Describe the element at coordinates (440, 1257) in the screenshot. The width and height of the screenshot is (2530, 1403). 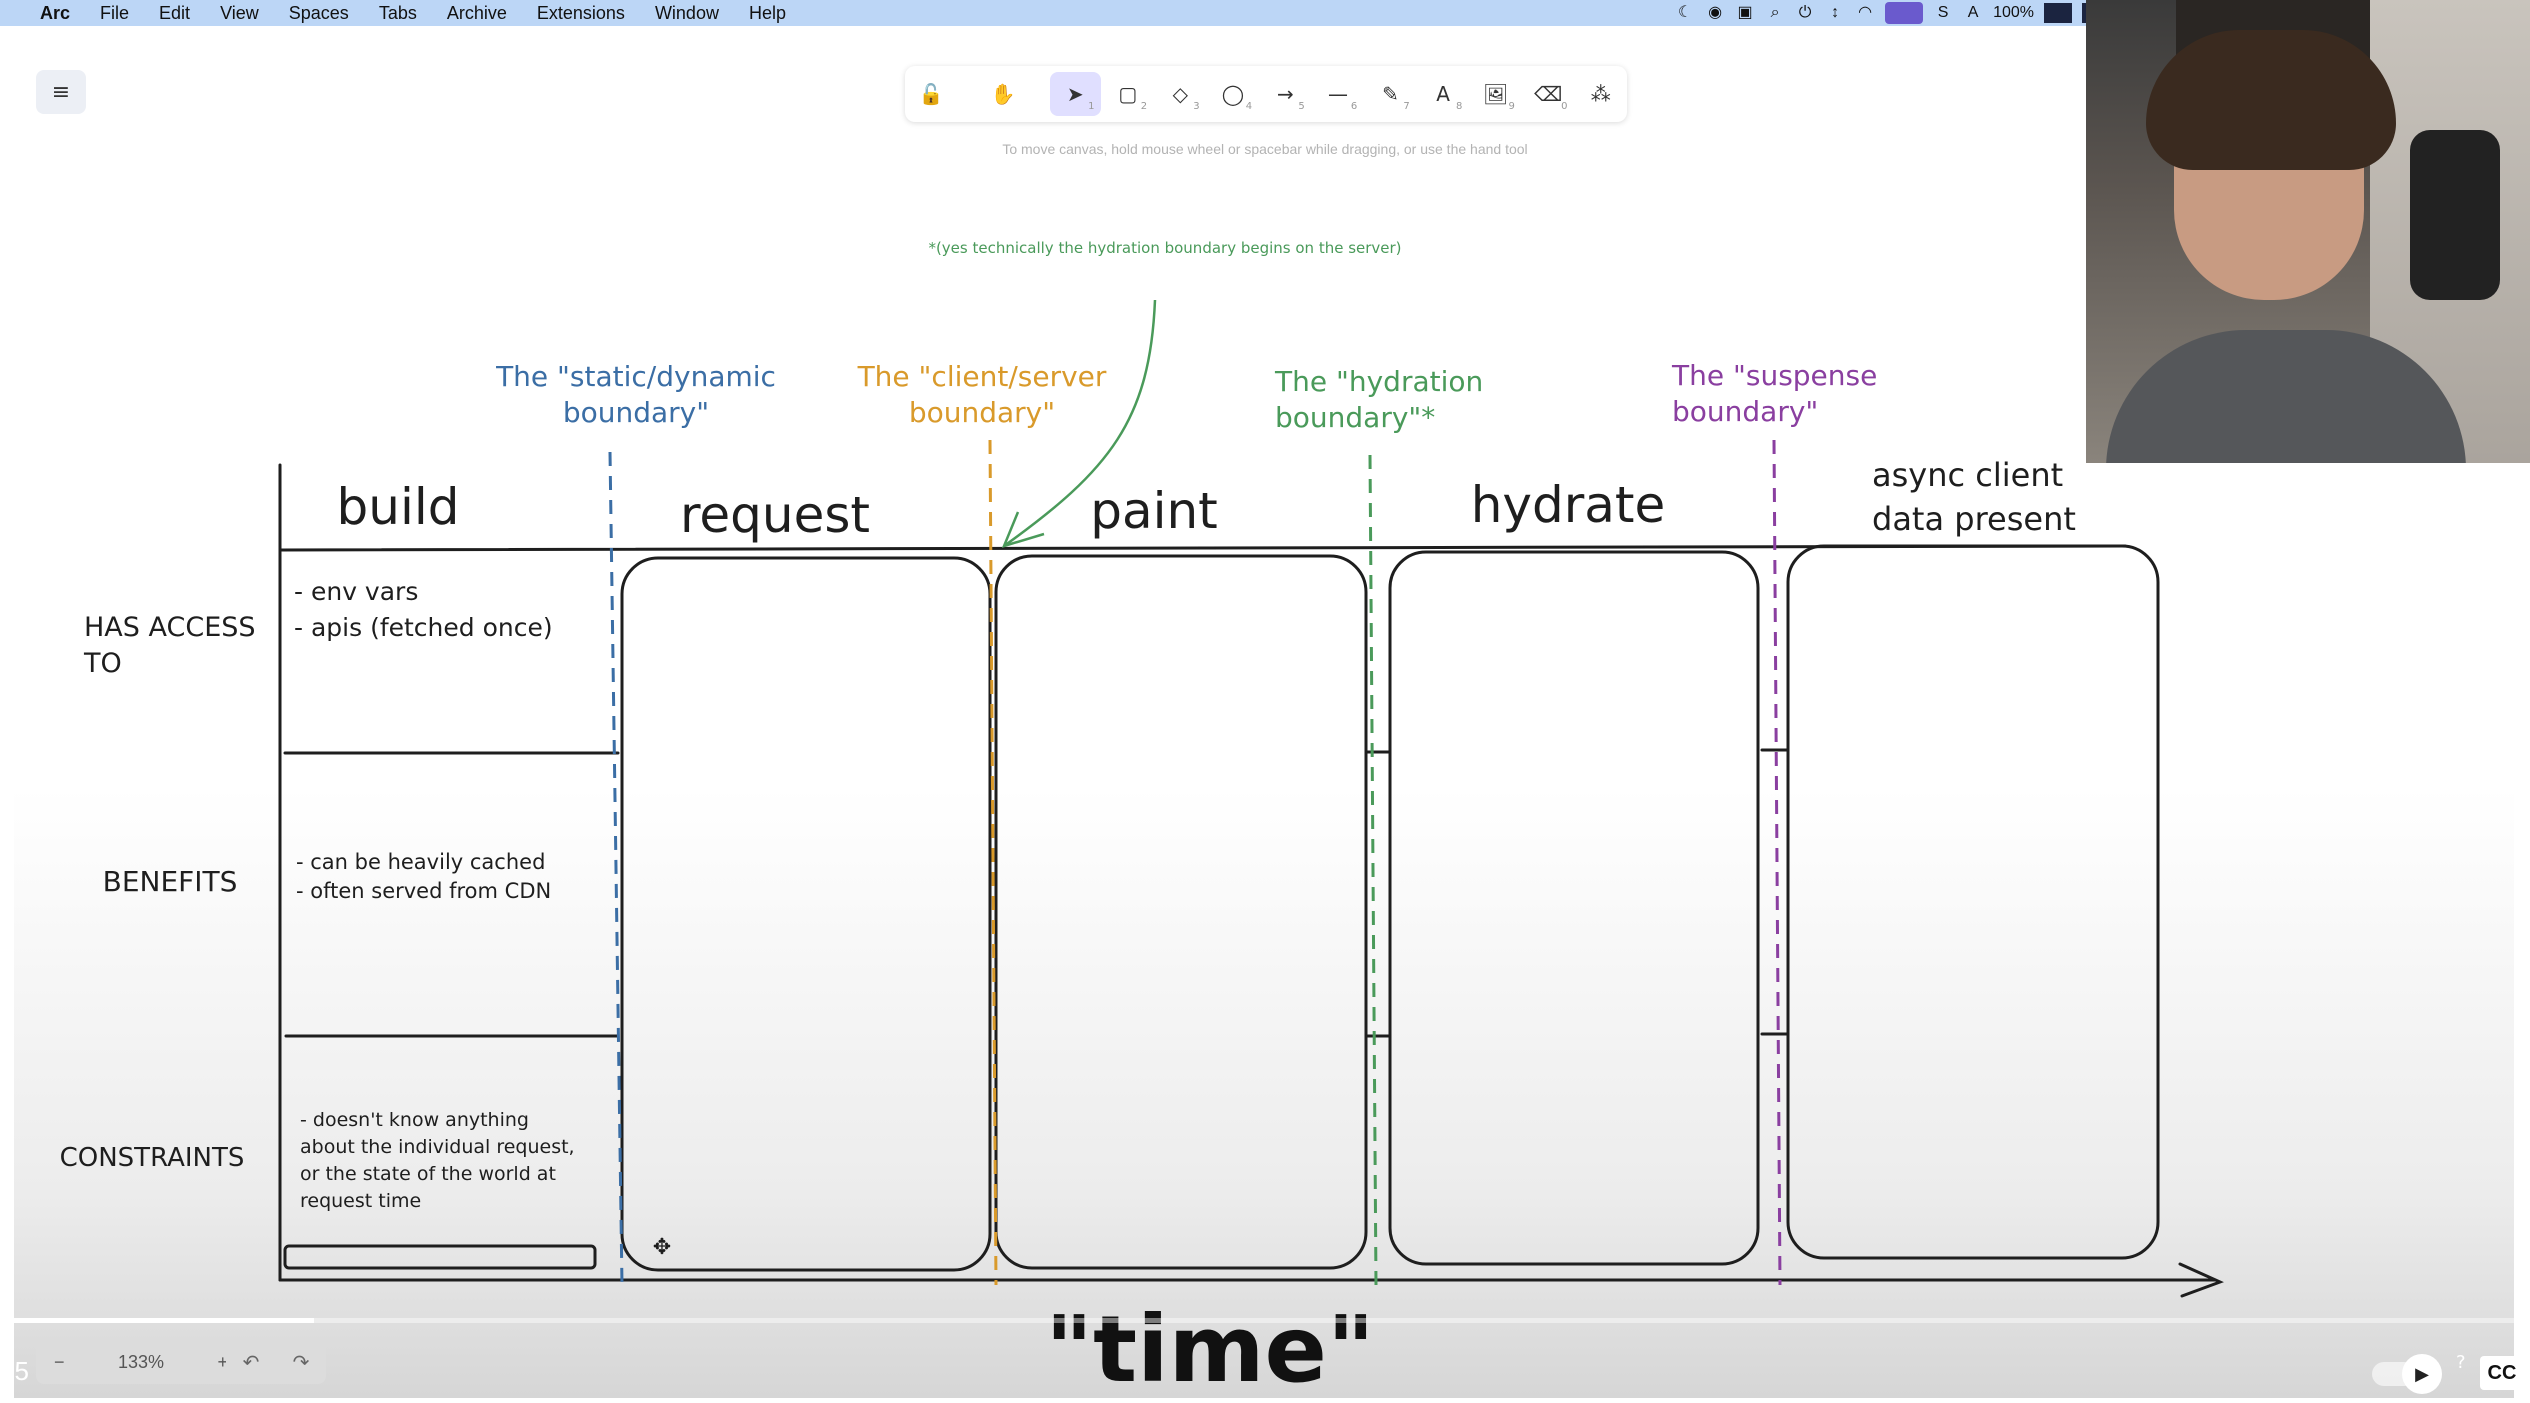
I see `build-bottom-box` at that location.